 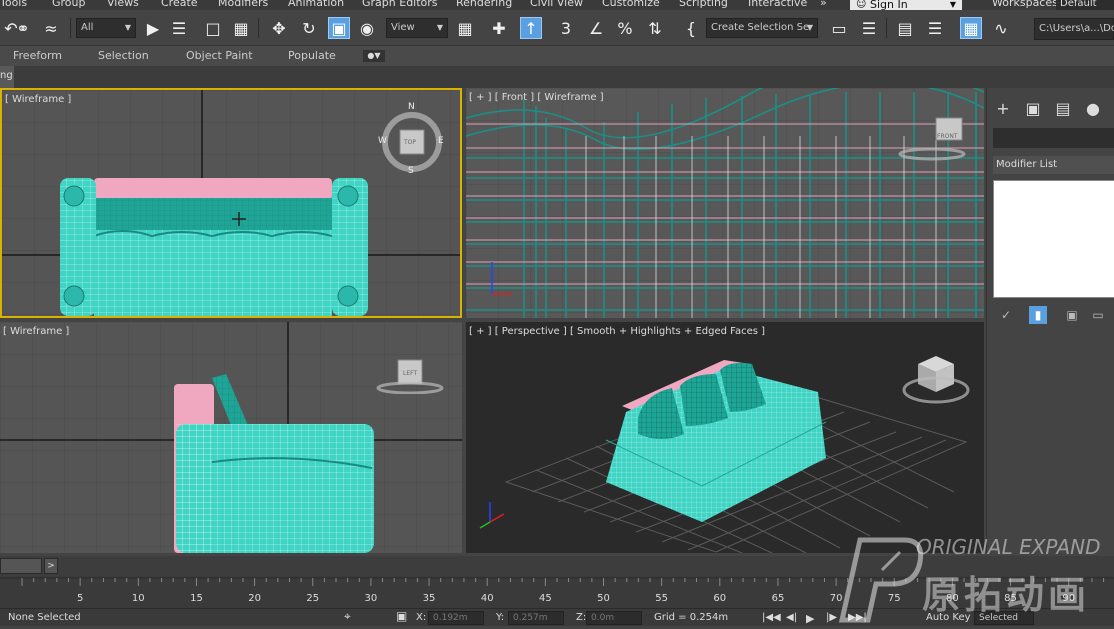 What do you see at coordinates (935, 28) in the screenshot?
I see `layer-explorer-icon: ☰` at bounding box center [935, 28].